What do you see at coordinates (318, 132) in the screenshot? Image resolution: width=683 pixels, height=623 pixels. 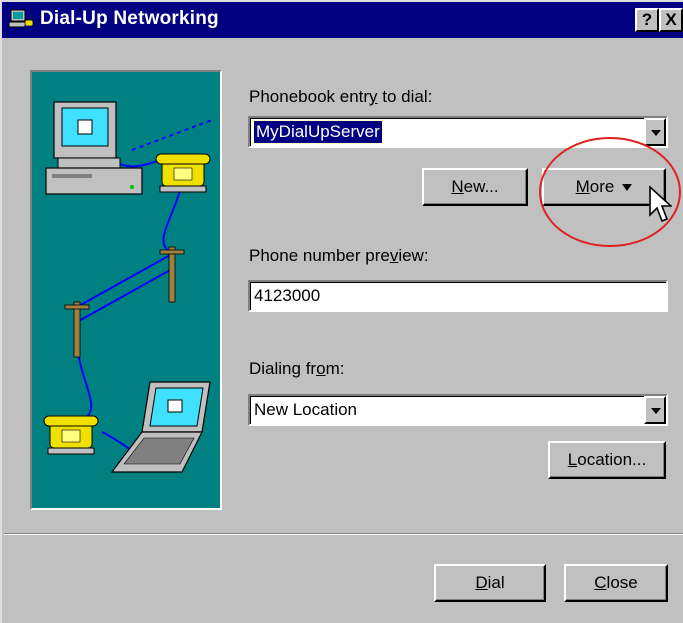 I see `phonebook-entry-value: MyDialUpServer` at bounding box center [318, 132].